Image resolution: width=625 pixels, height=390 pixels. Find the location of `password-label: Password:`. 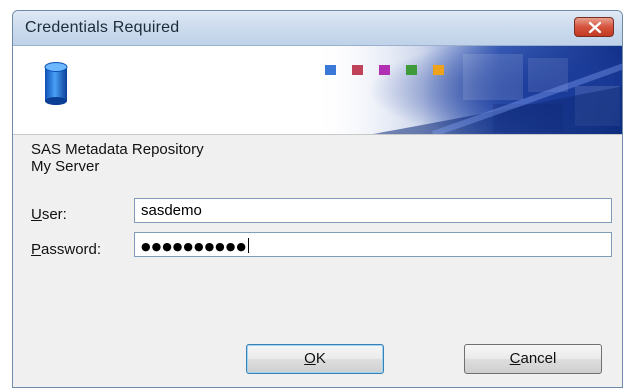

password-label: Password: is located at coordinates (66, 249).